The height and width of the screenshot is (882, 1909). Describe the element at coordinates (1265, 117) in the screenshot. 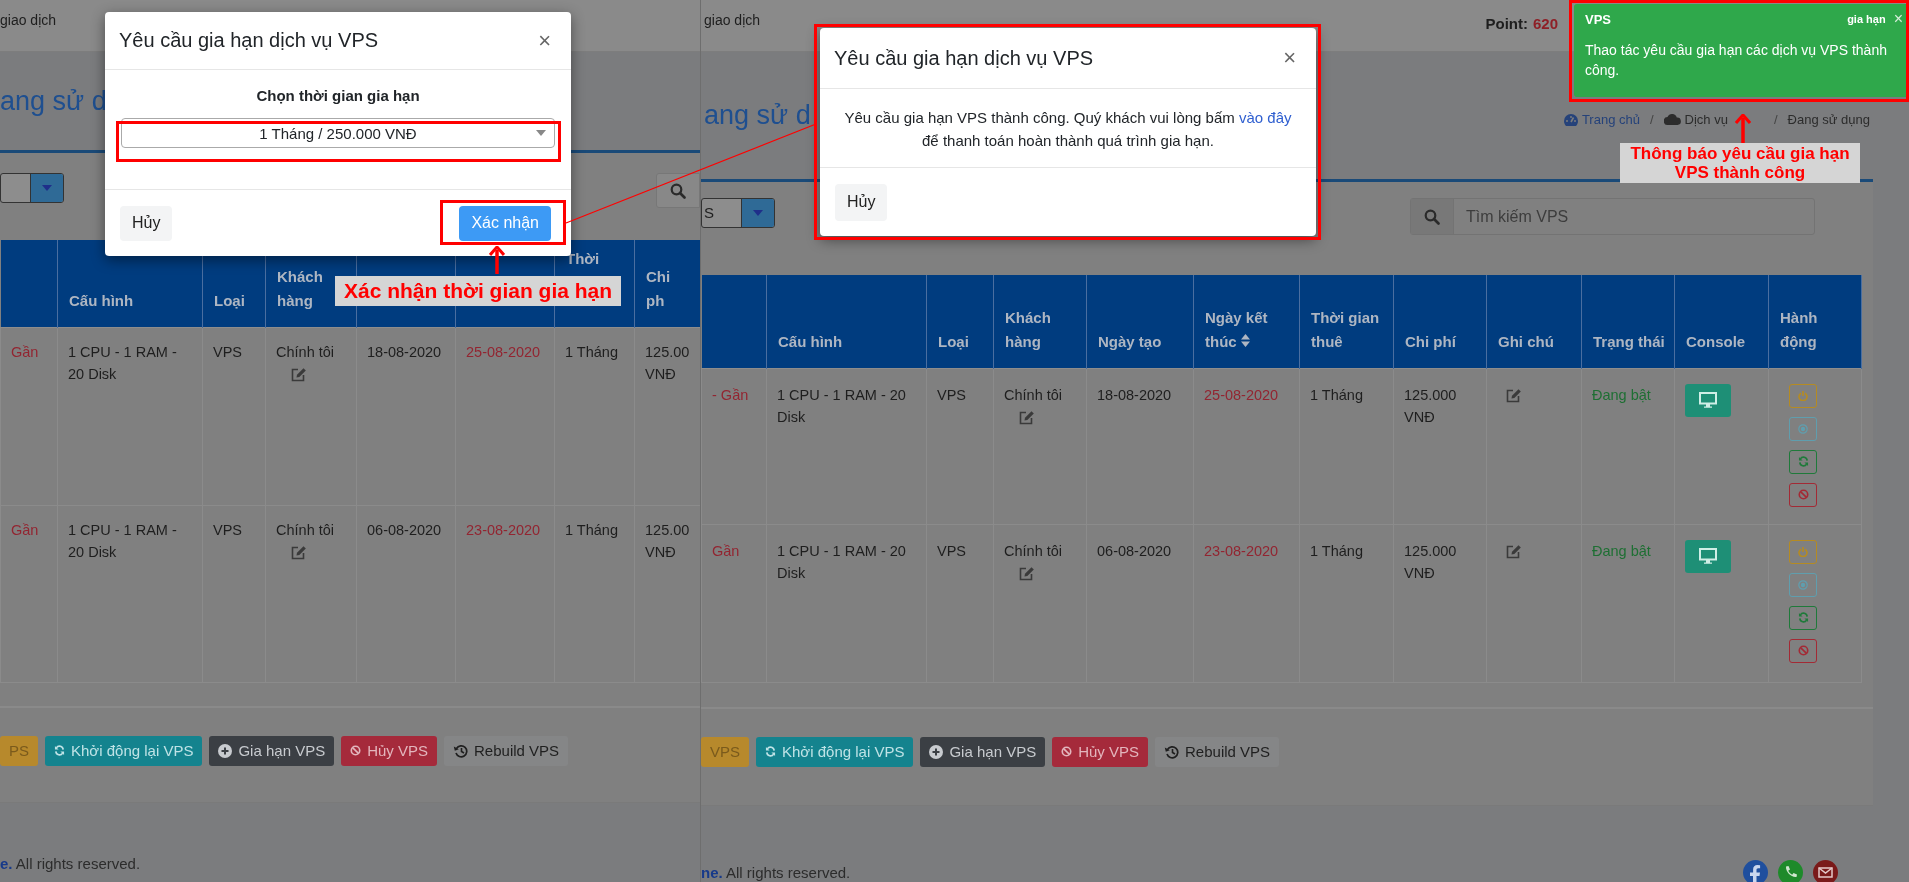

I see `payment-link: vào đây` at that location.